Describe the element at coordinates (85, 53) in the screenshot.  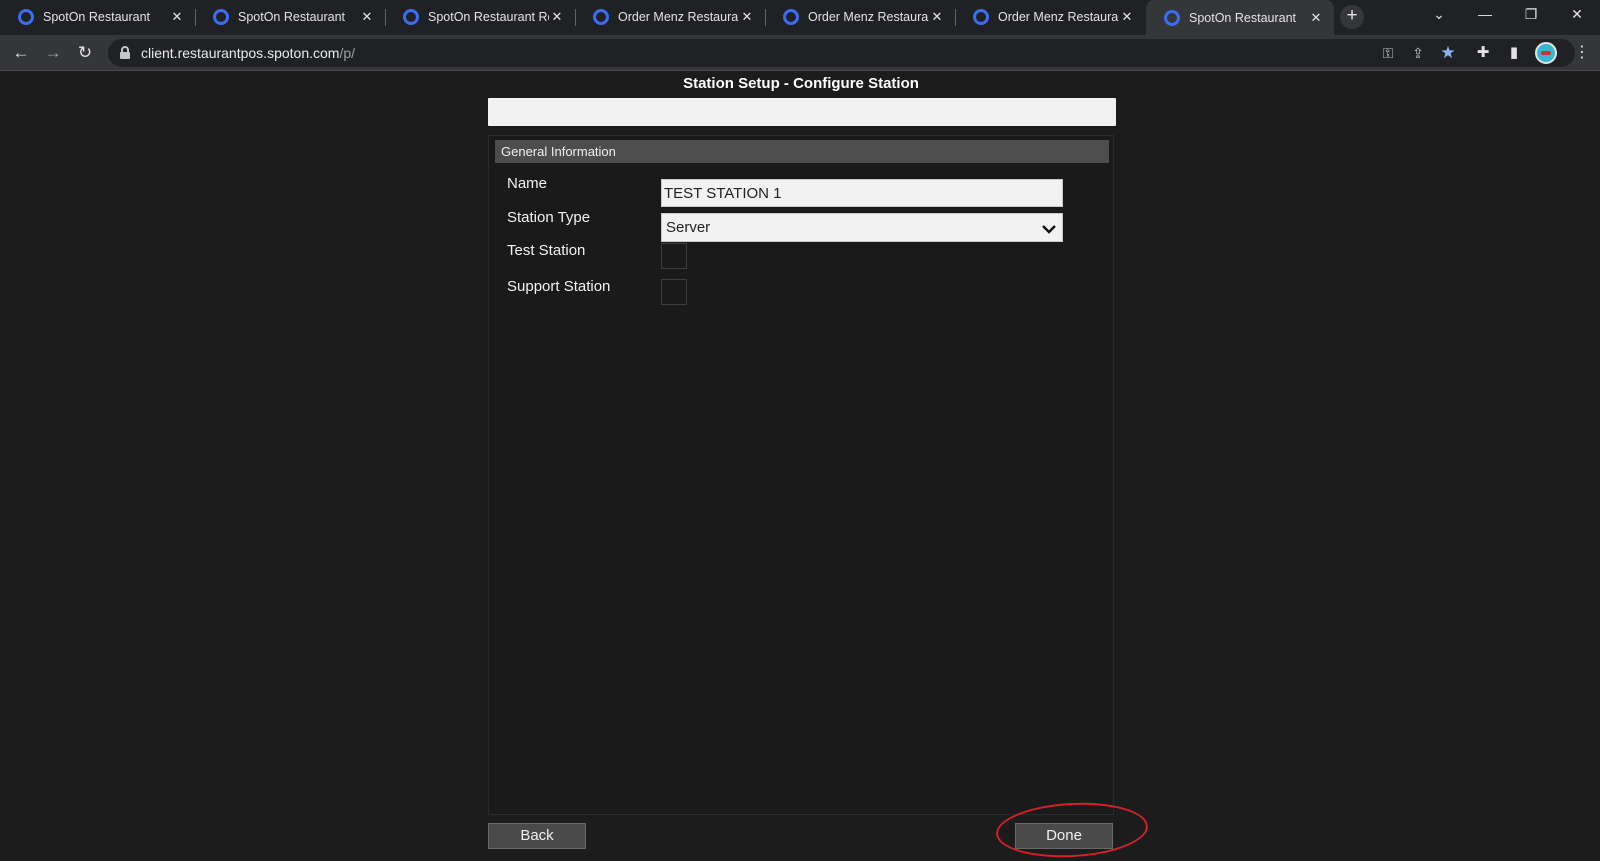
I see `reload-icon: ↻` at that location.